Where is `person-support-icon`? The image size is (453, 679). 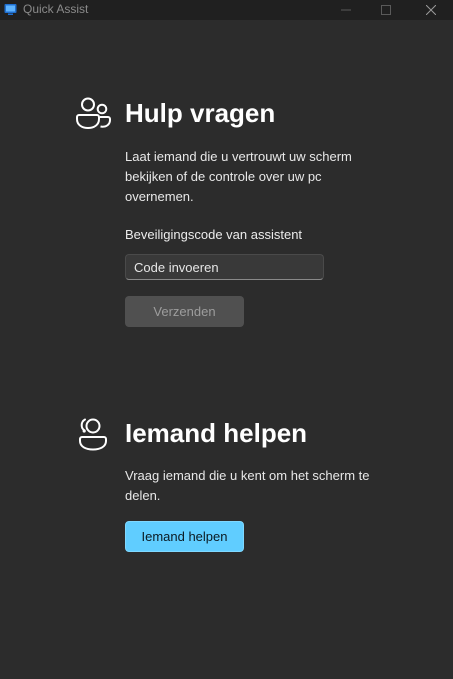 person-support-icon is located at coordinates (93, 434).